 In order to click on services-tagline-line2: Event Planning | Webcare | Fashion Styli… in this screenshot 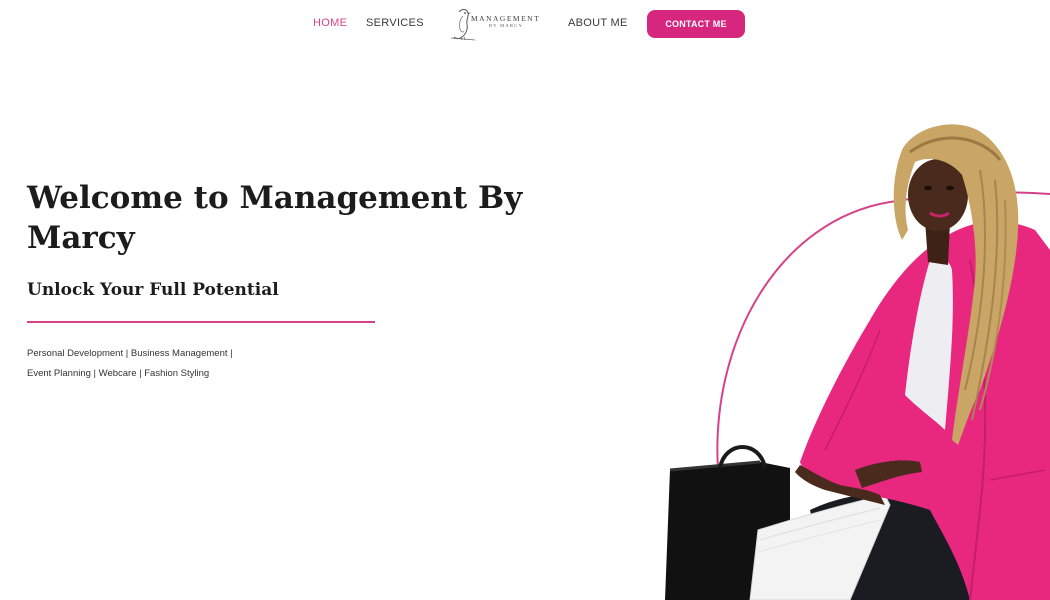, I will do `click(118, 373)`.